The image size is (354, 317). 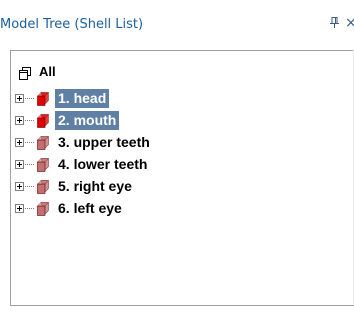 What do you see at coordinates (25, 72) in the screenshot?
I see `pages-icon` at bounding box center [25, 72].